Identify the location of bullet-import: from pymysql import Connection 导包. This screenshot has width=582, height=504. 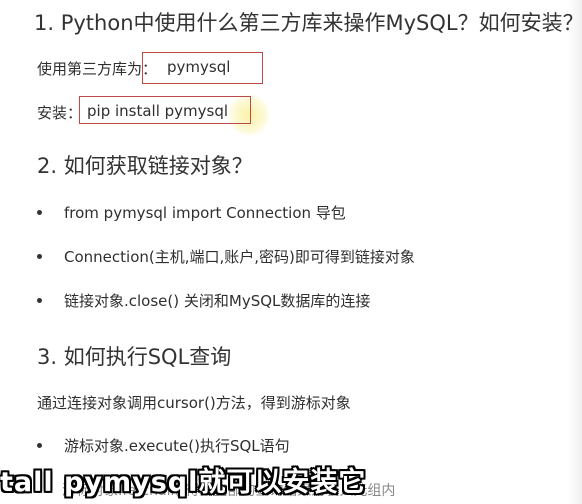
(205, 213).